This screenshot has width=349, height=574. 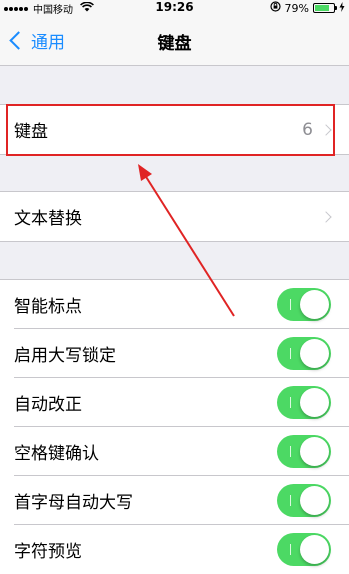 What do you see at coordinates (48, 552) in the screenshot?
I see `character-preview-label: 字符预览` at bounding box center [48, 552].